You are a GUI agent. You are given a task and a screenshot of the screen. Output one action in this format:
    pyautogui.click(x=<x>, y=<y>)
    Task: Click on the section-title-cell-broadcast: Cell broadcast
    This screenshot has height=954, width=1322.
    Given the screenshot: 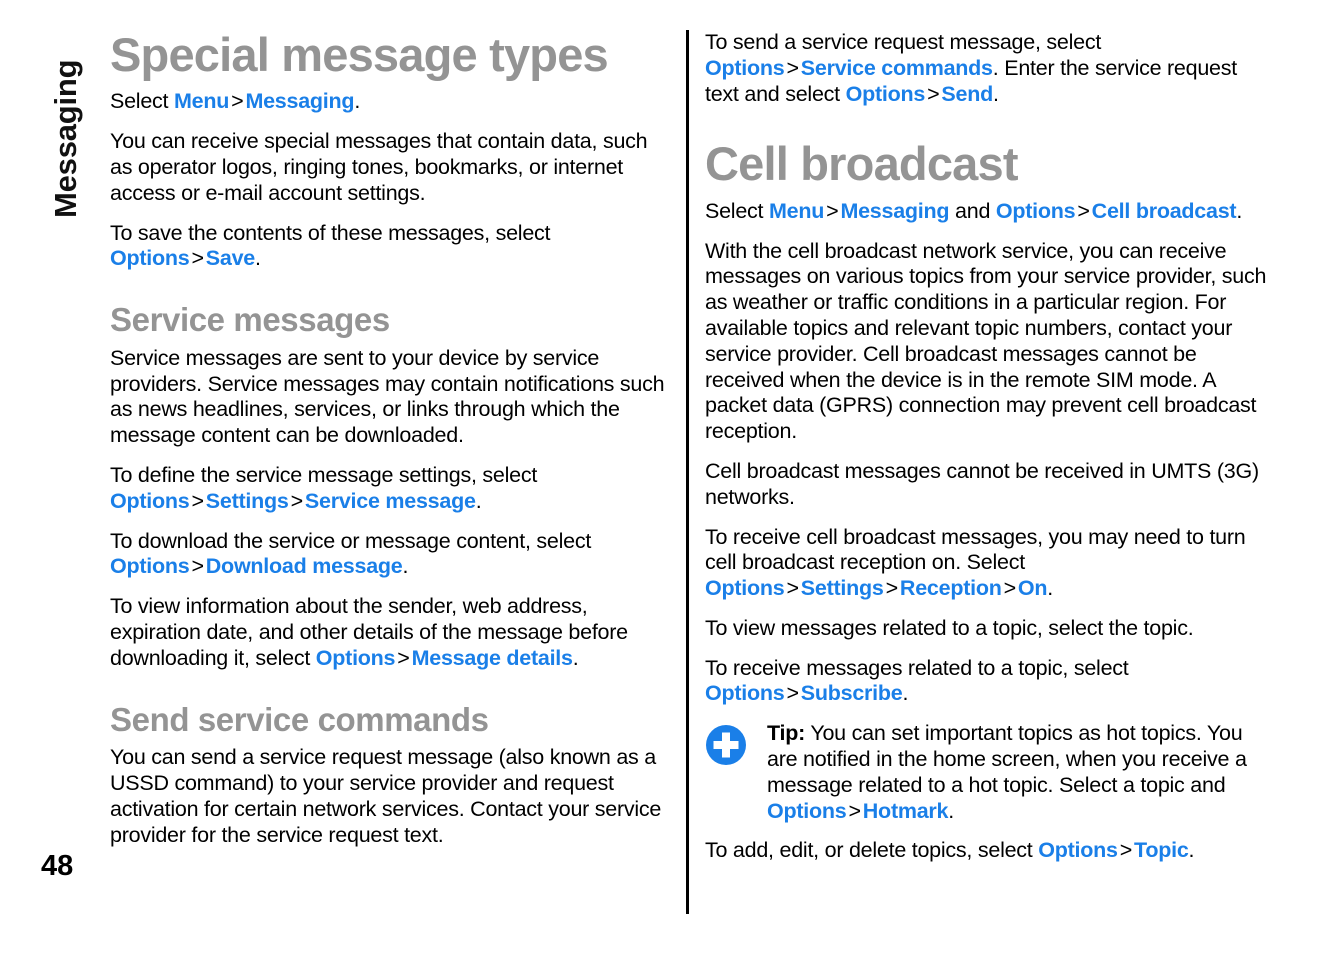 What is the action you would take?
    pyautogui.click(x=861, y=164)
    